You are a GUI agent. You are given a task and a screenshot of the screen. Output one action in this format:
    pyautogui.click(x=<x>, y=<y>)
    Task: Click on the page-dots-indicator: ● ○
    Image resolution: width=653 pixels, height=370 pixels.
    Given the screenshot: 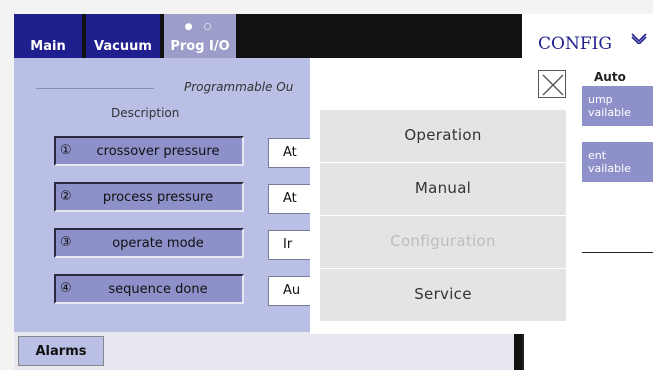 What is the action you would take?
    pyautogui.click(x=200, y=27)
    